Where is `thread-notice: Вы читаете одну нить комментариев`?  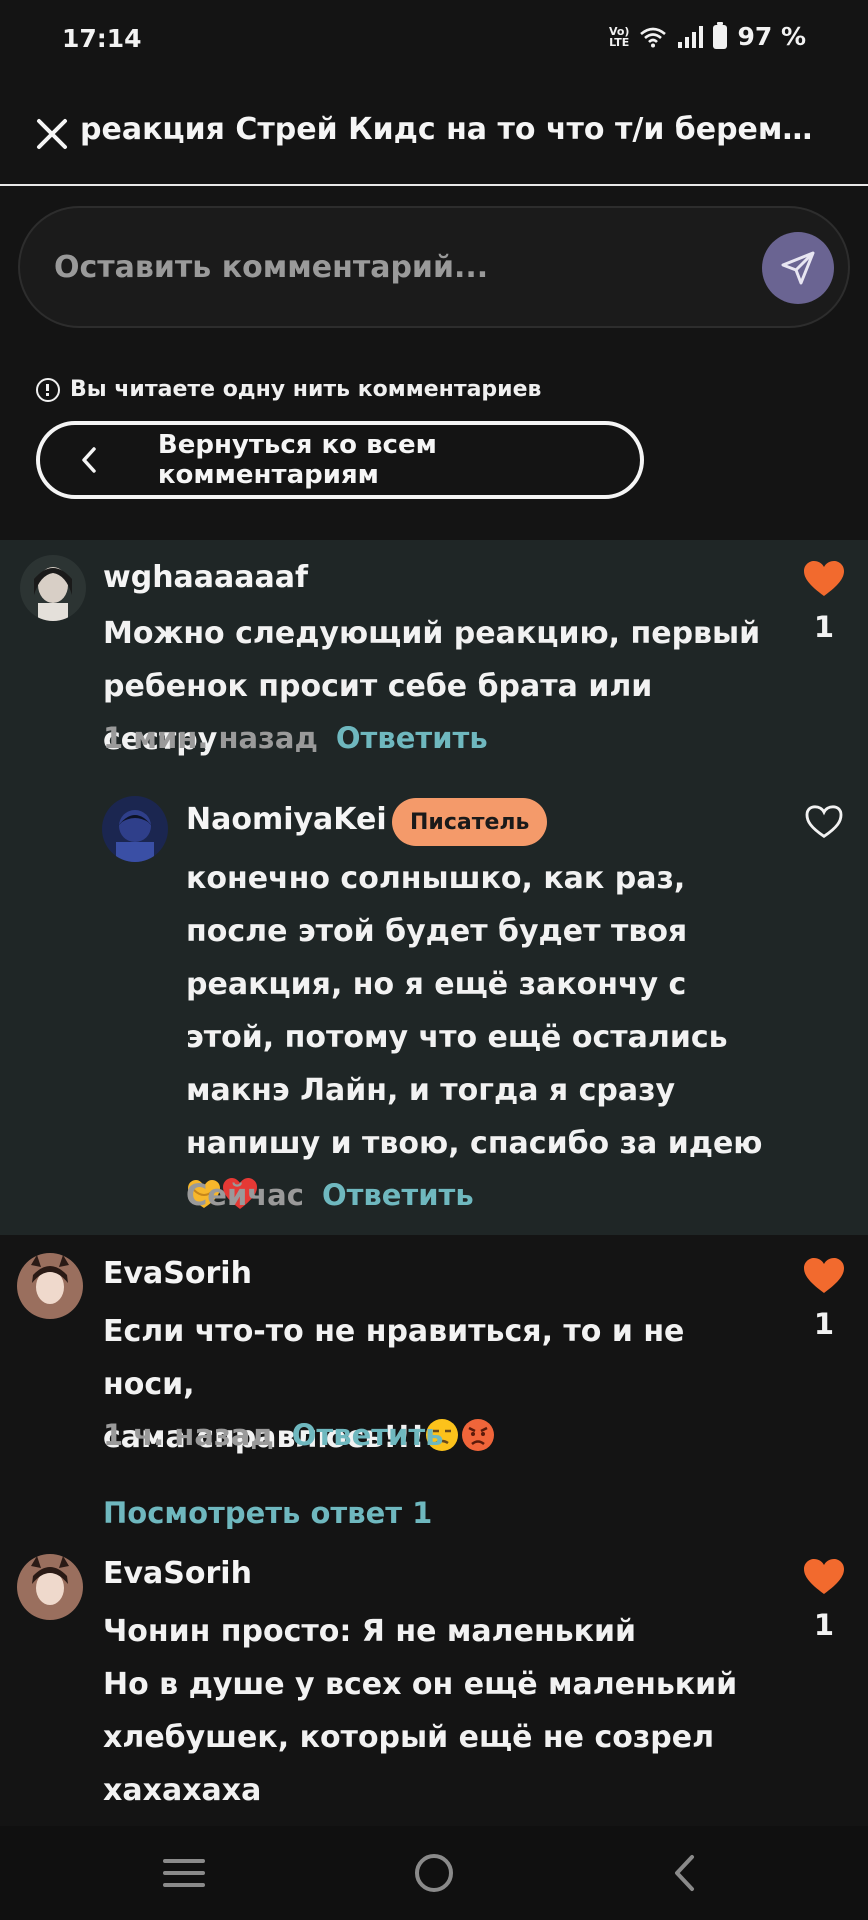
thread-notice: Вы читаете одну нить комментариев is located at coordinates (288, 389).